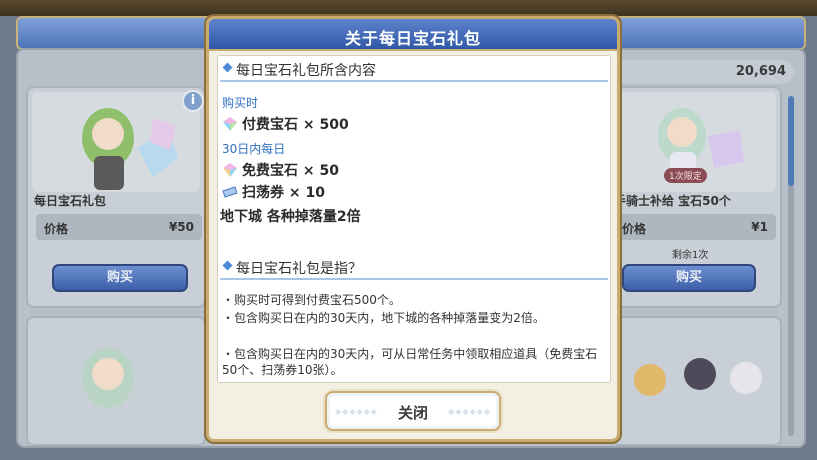  Describe the element at coordinates (240, 103) in the screenshot. I see `on-purchase-label: 购买时` at that location.